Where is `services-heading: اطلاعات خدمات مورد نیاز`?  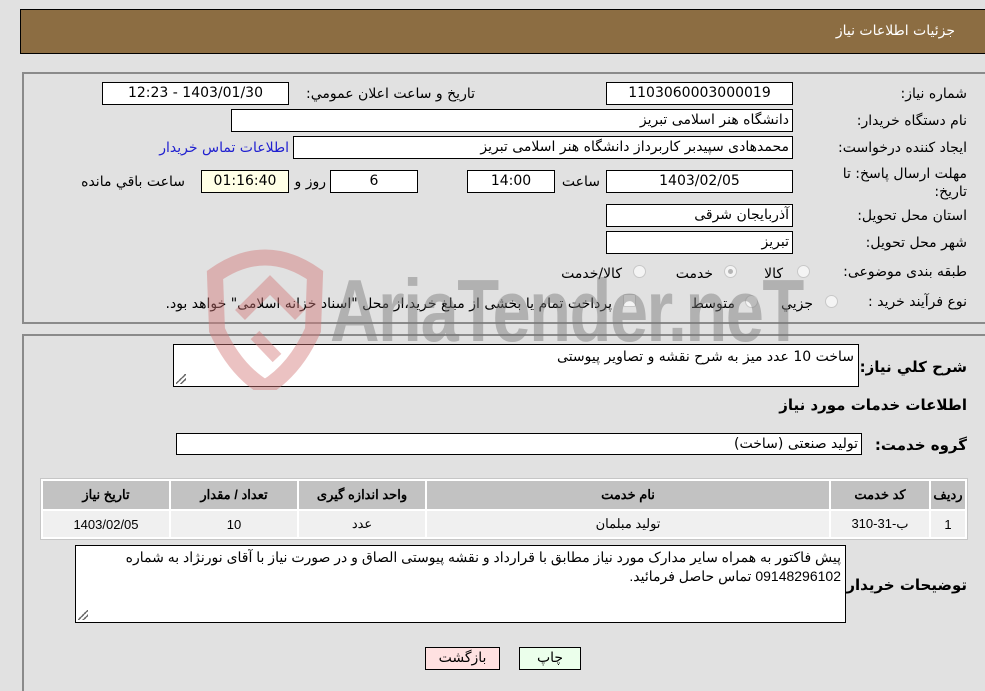 services-heading: اطلاعات خدمات مورد نیاز is located at coordinates (873, 405).